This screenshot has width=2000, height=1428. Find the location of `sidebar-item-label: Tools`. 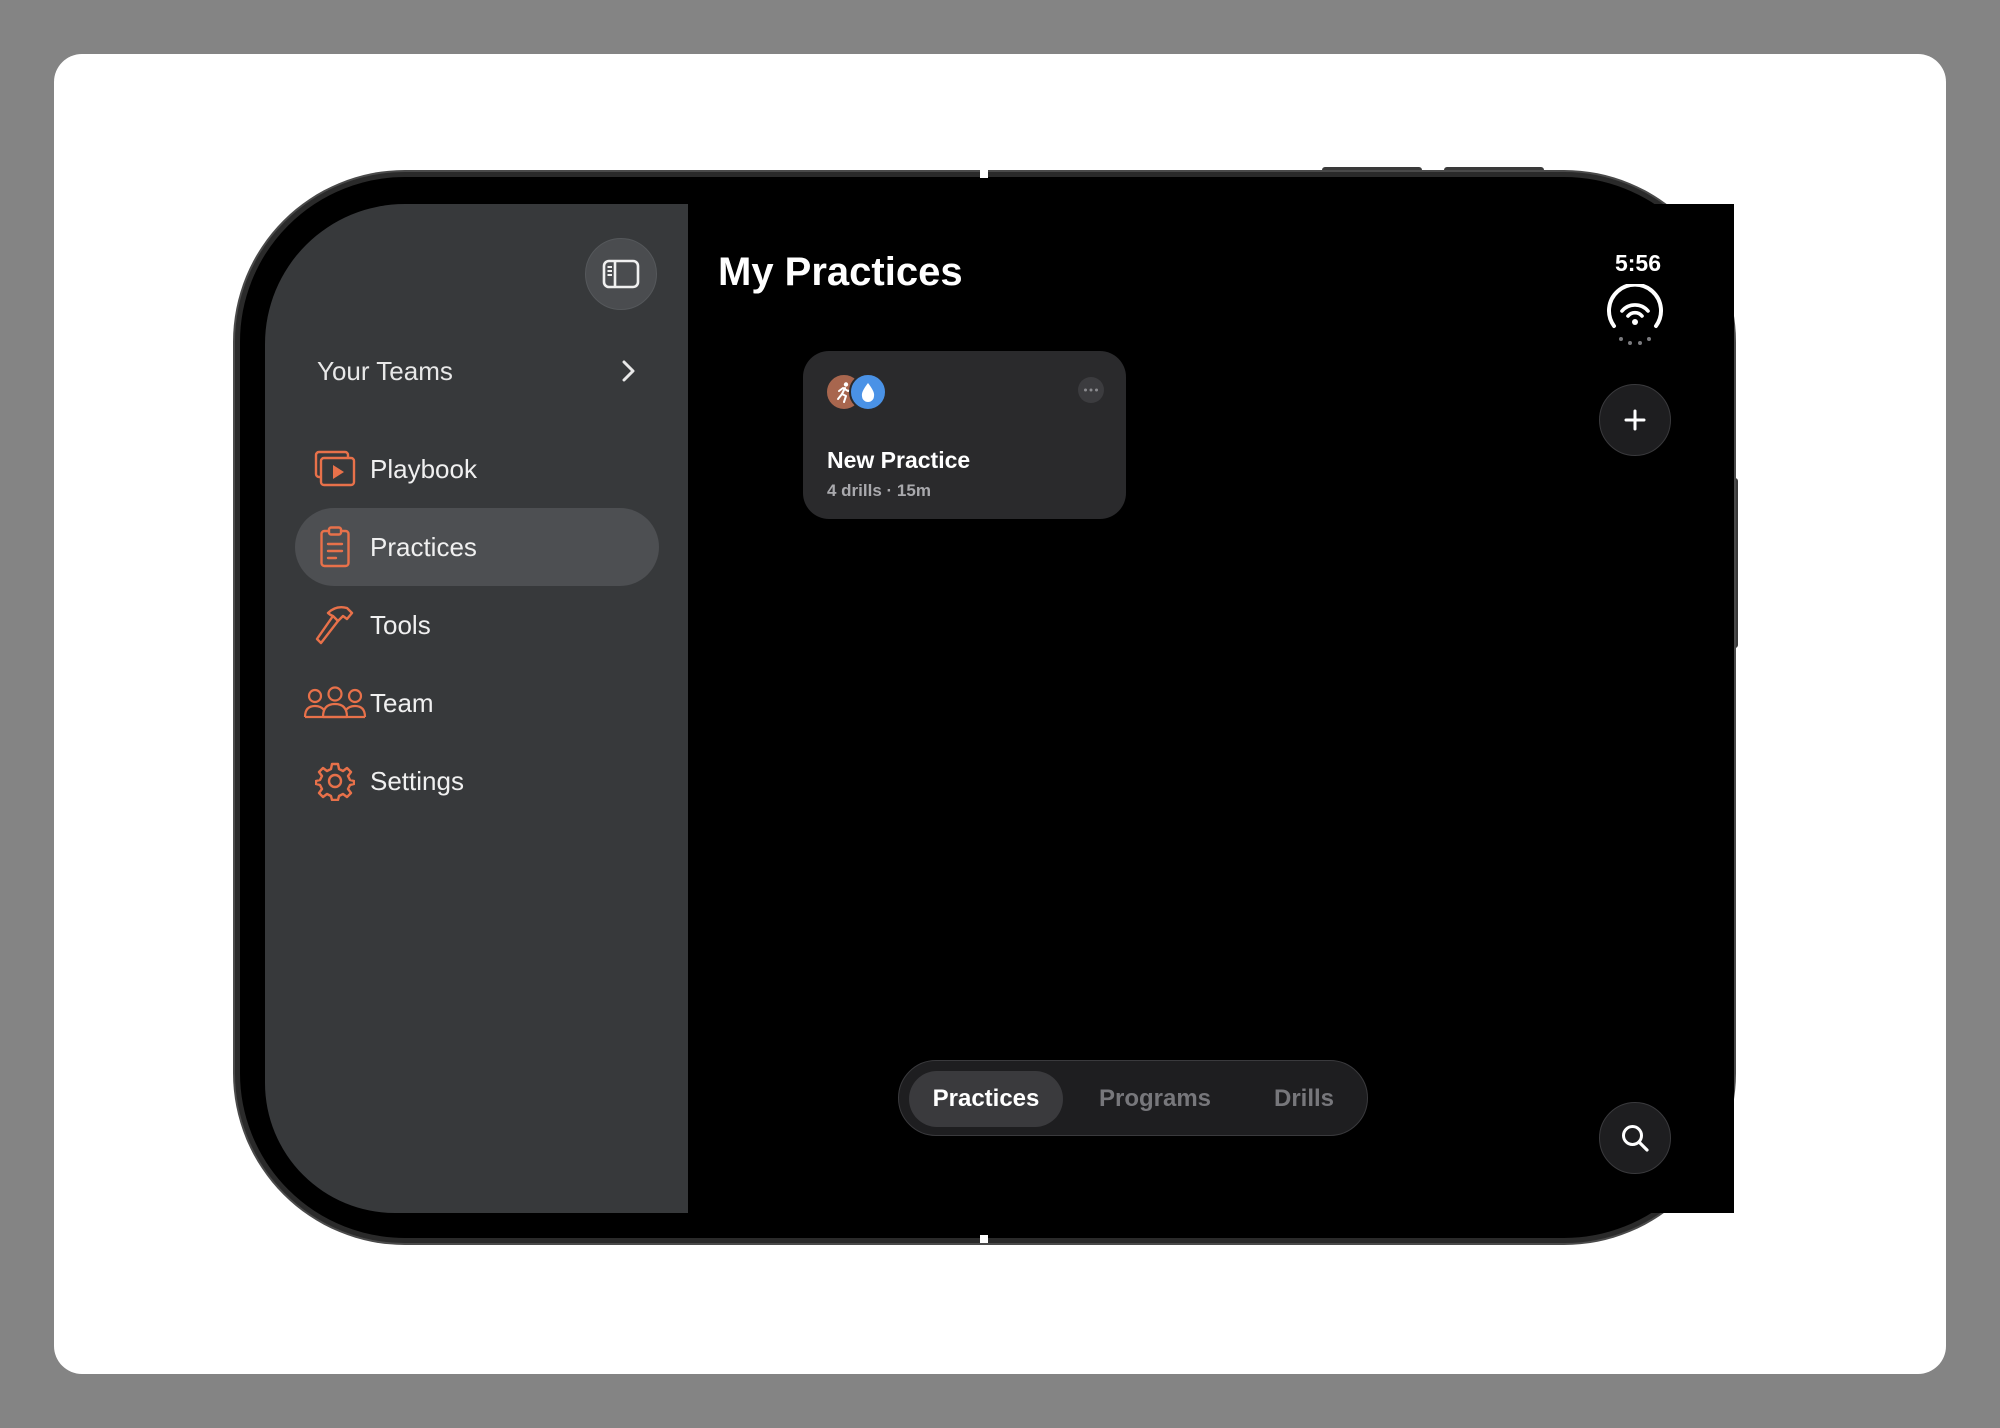

sidebar-item-label: Tools is located at coordinates (400, 624).